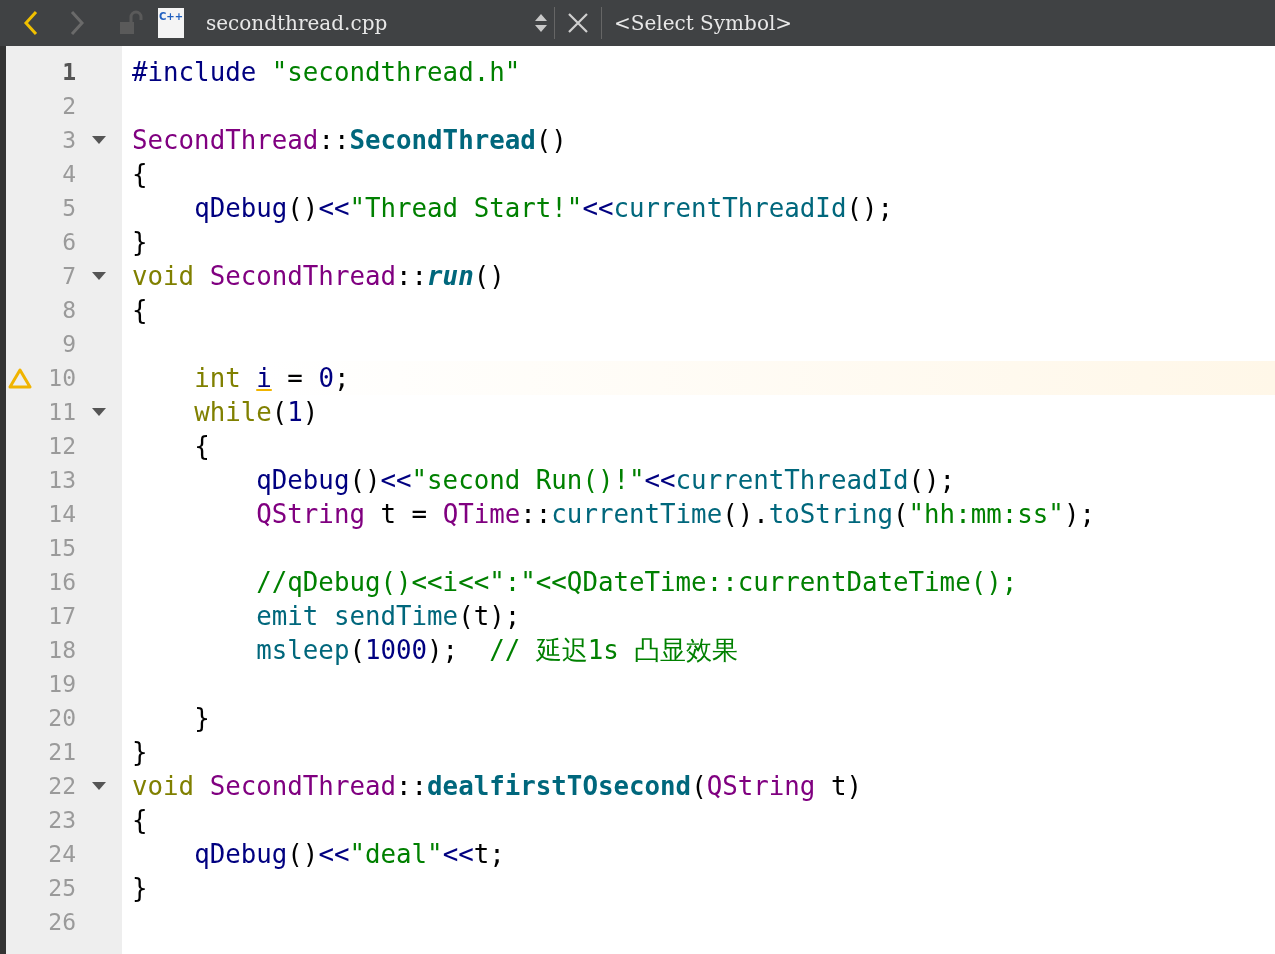 The height and width of the screenshot is (954, 1275). Describe the element at coordinates (68, 242) in the screenshot. I see `line-number: 6` at that location.